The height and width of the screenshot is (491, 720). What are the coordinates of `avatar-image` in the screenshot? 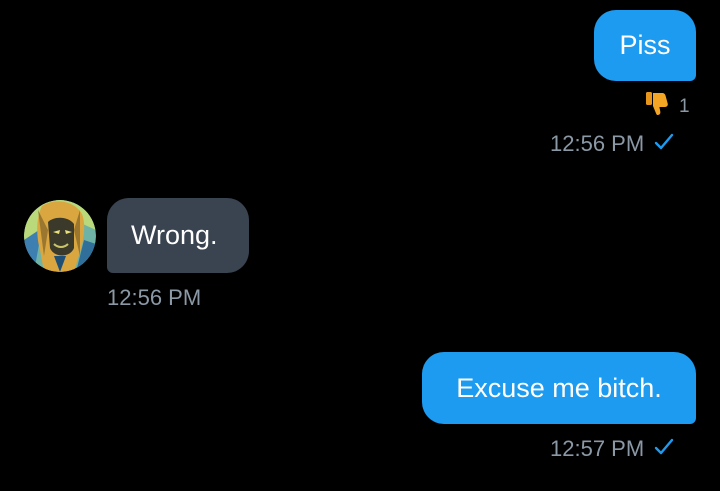 It's located at (60, 236).